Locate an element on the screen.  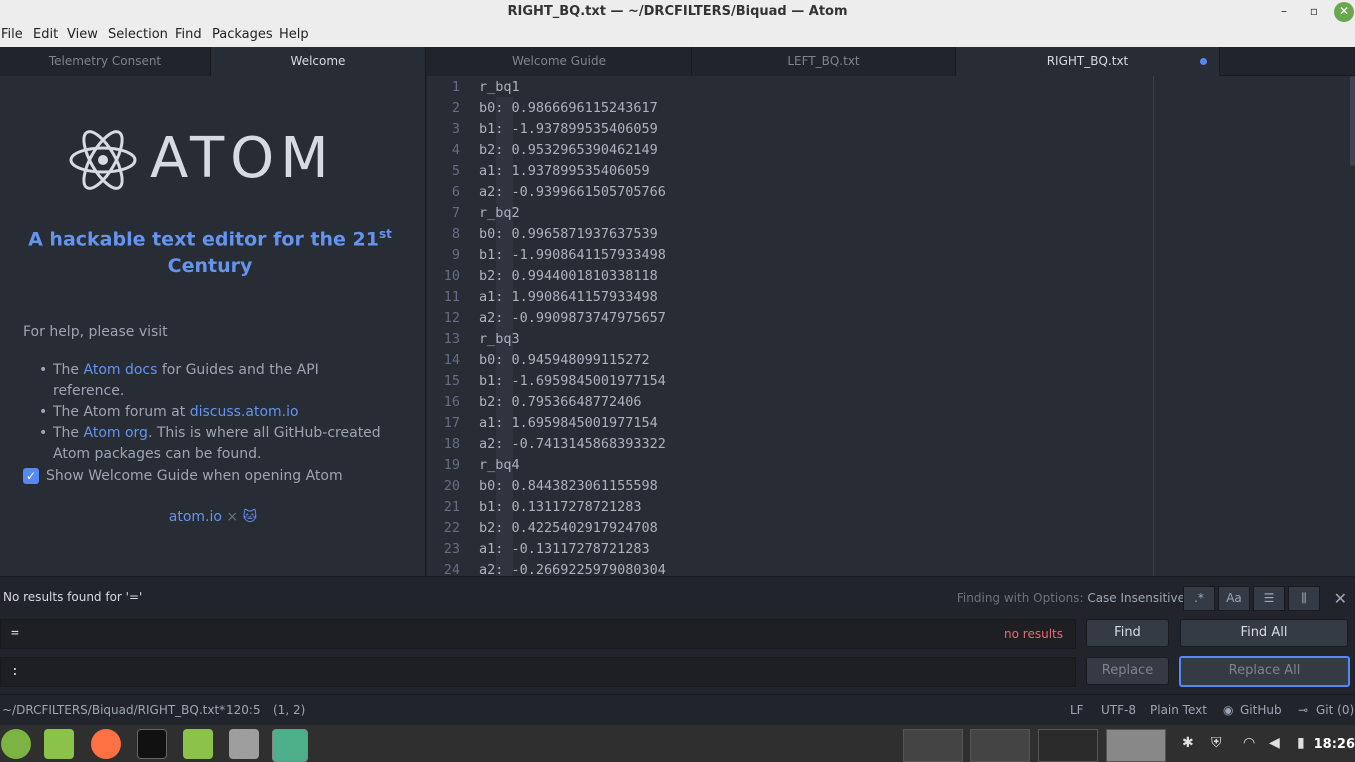
menu-file: File is located at coordinates (12, 34).